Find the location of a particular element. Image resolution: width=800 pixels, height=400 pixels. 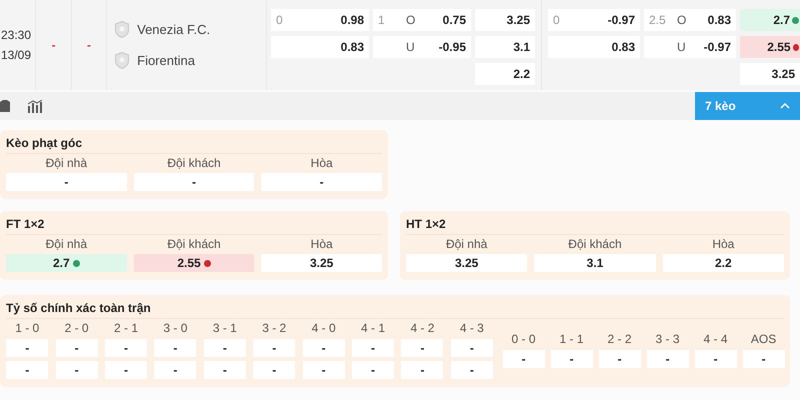

team-name: Fiorentina is located at coordinates (166, 60).